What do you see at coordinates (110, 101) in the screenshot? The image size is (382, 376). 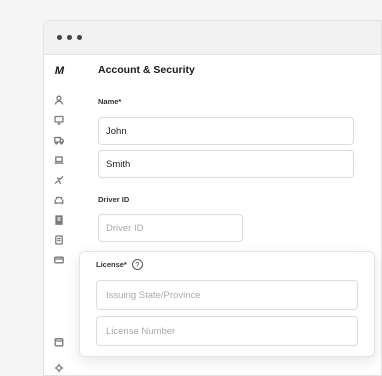 I see `name-label: Name*` at bounding box center [110, 101].